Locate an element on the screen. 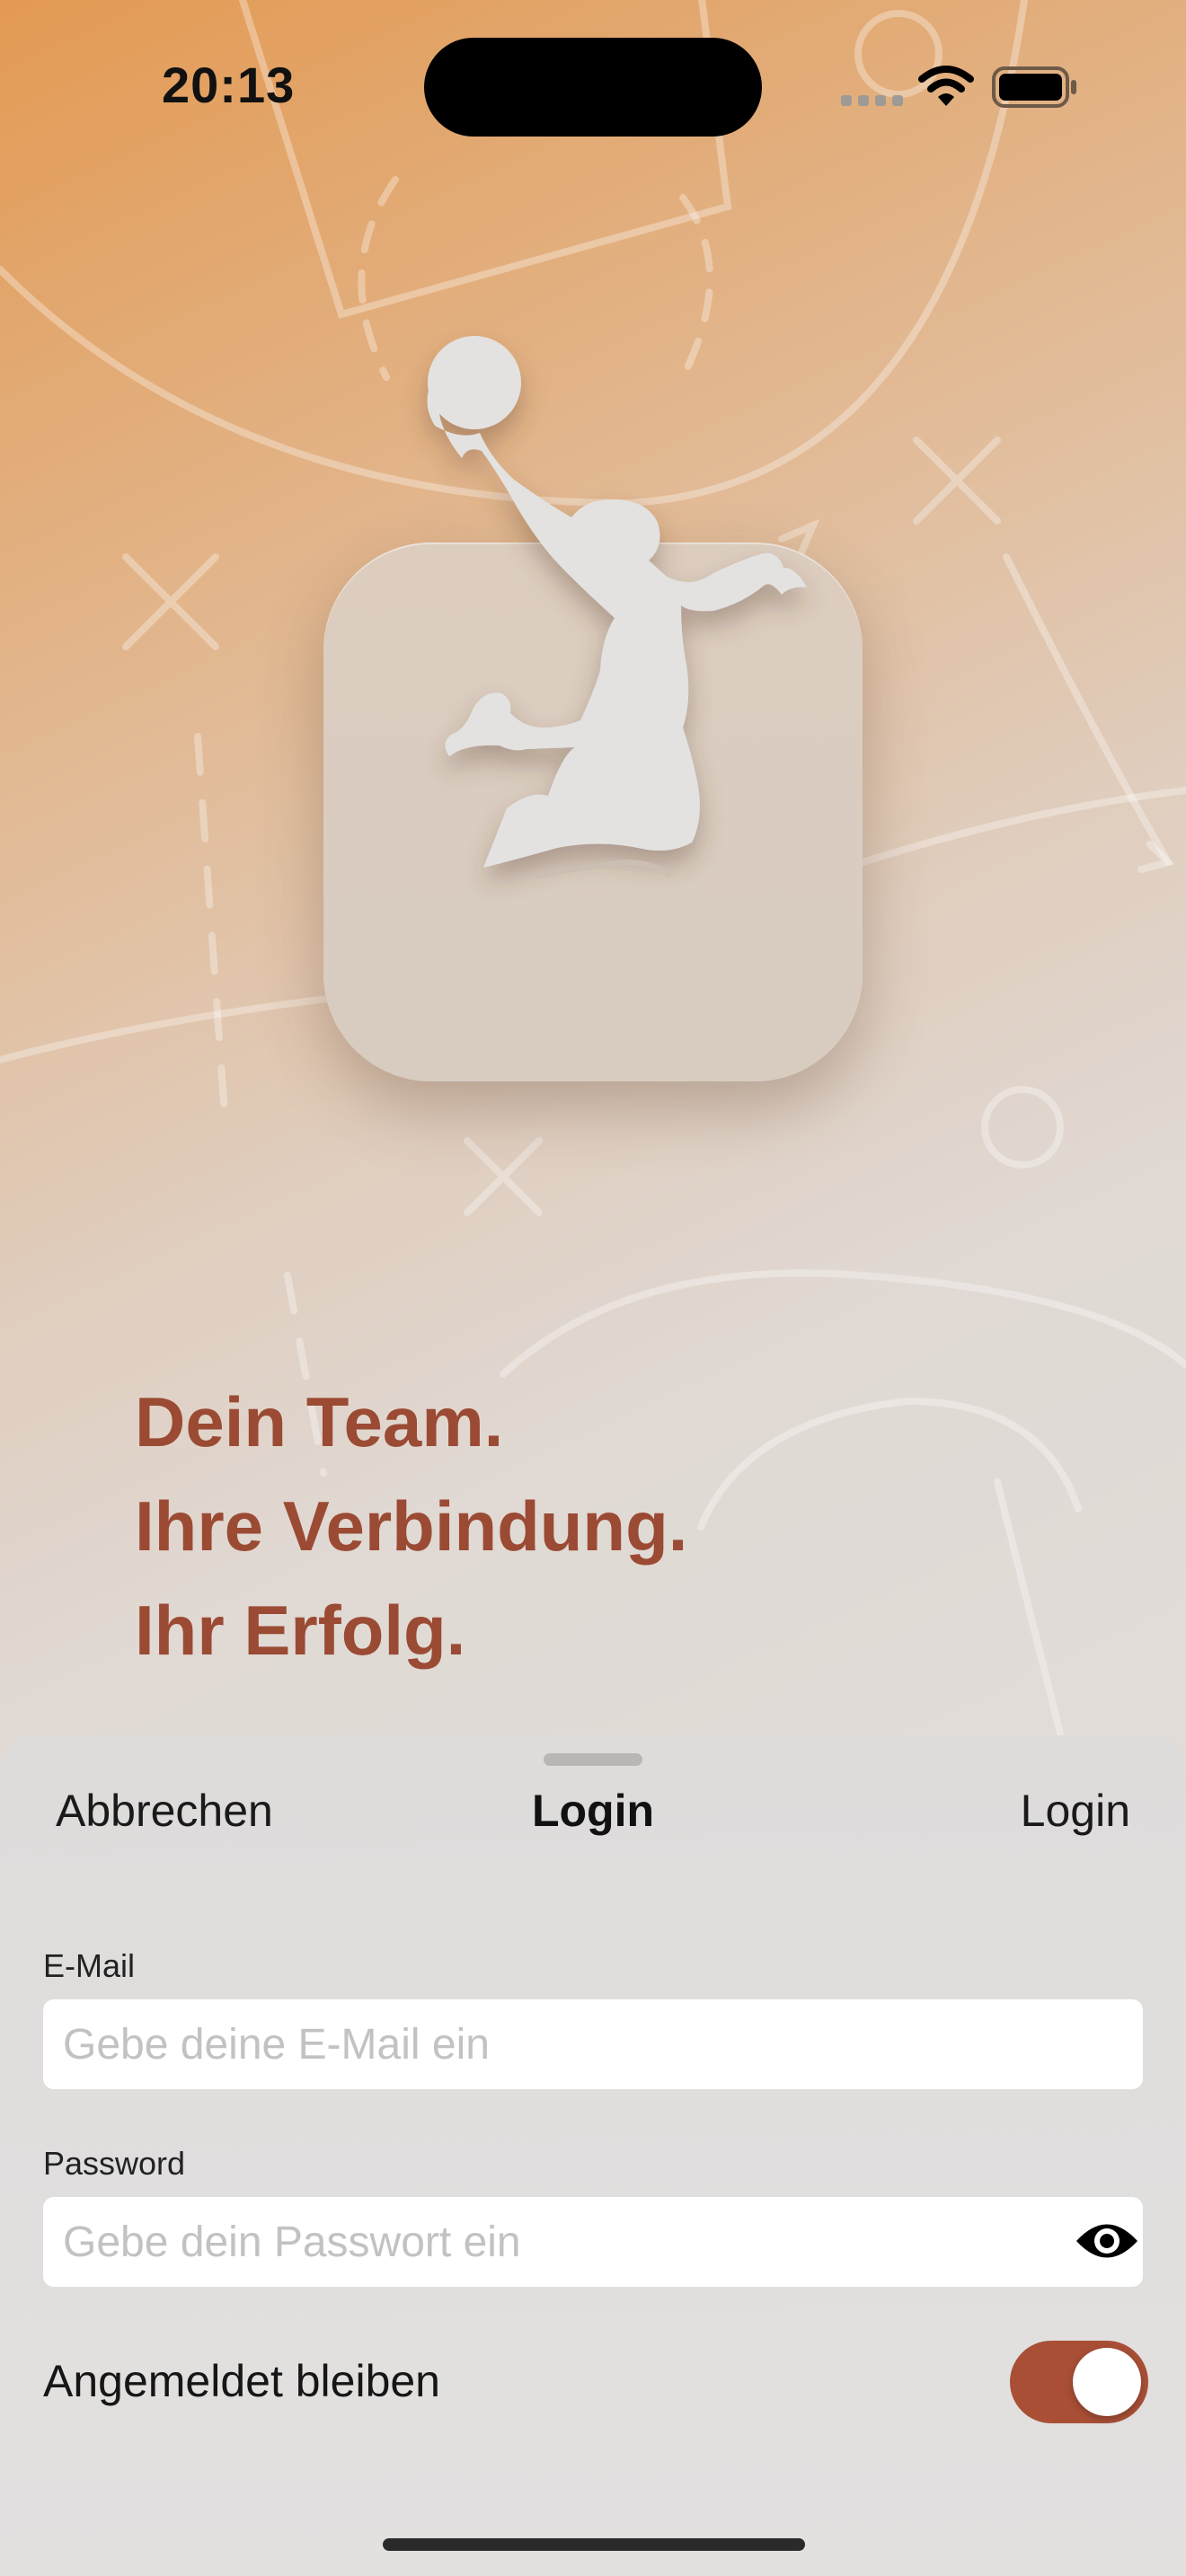 The width and height of the screenshot is (1186, 2576). tagline: Dein Team. Ihre Verbindung. Ihr Erfolg. is located at coordinates (411, 1526).